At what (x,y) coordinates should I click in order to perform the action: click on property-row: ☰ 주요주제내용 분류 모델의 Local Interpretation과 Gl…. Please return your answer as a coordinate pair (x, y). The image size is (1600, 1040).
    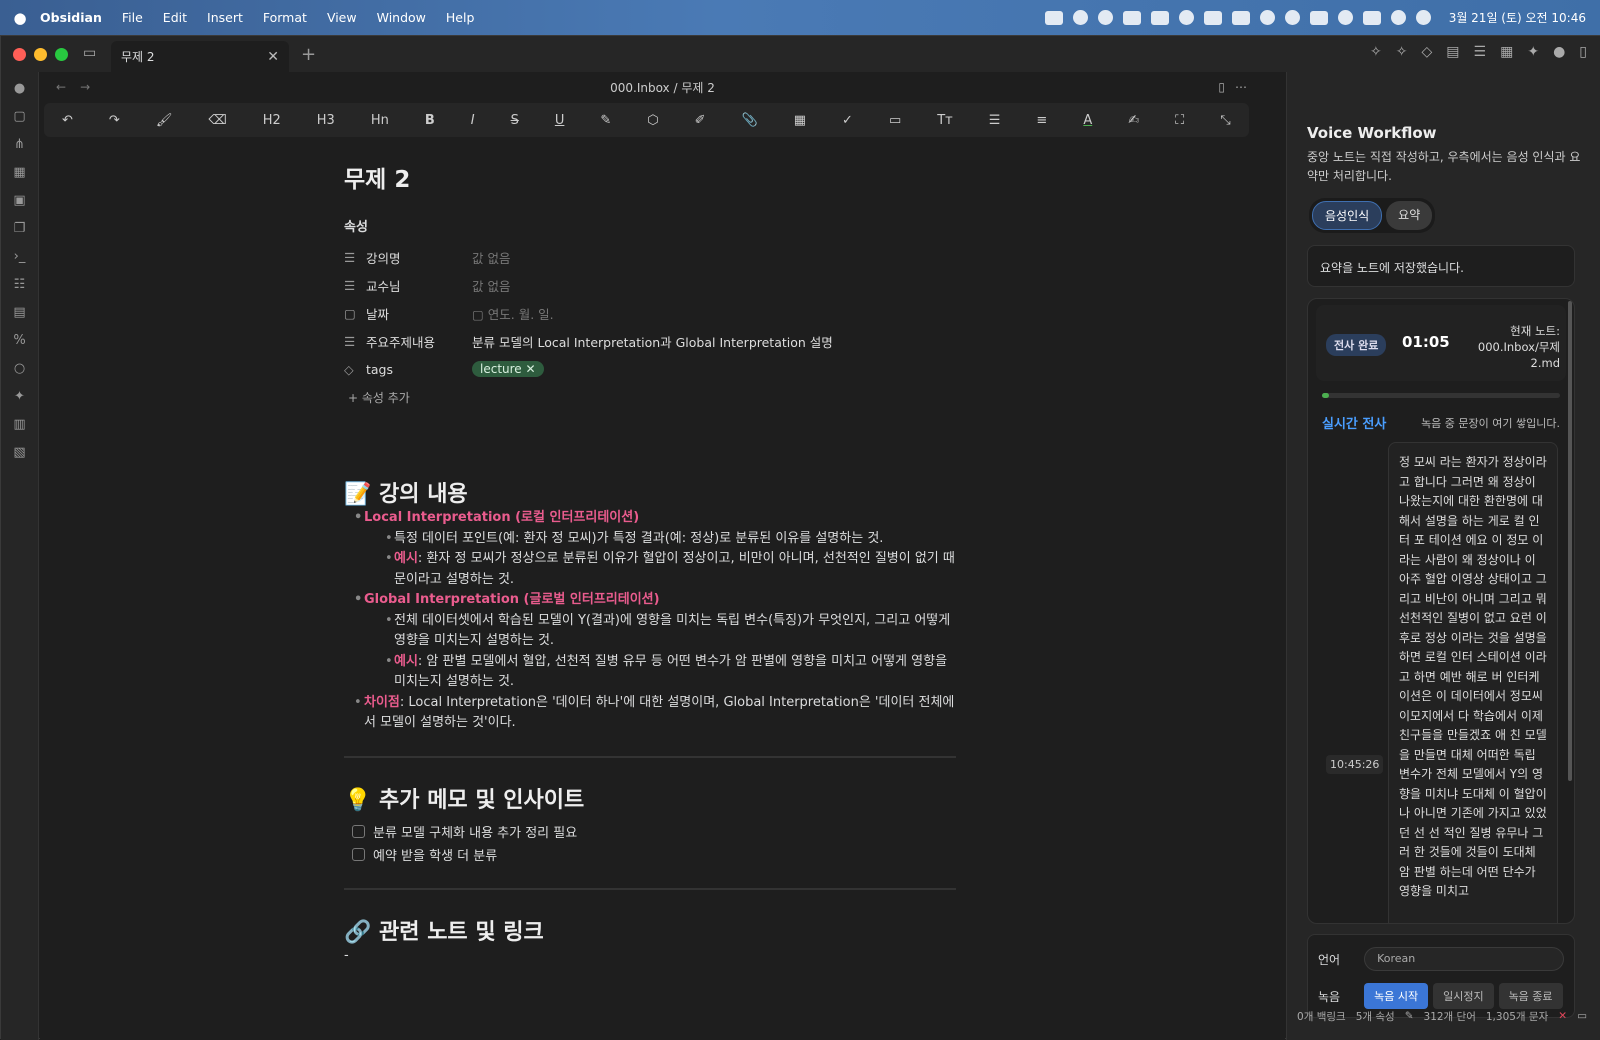
    Looking at the image, I should click on (650, 341).